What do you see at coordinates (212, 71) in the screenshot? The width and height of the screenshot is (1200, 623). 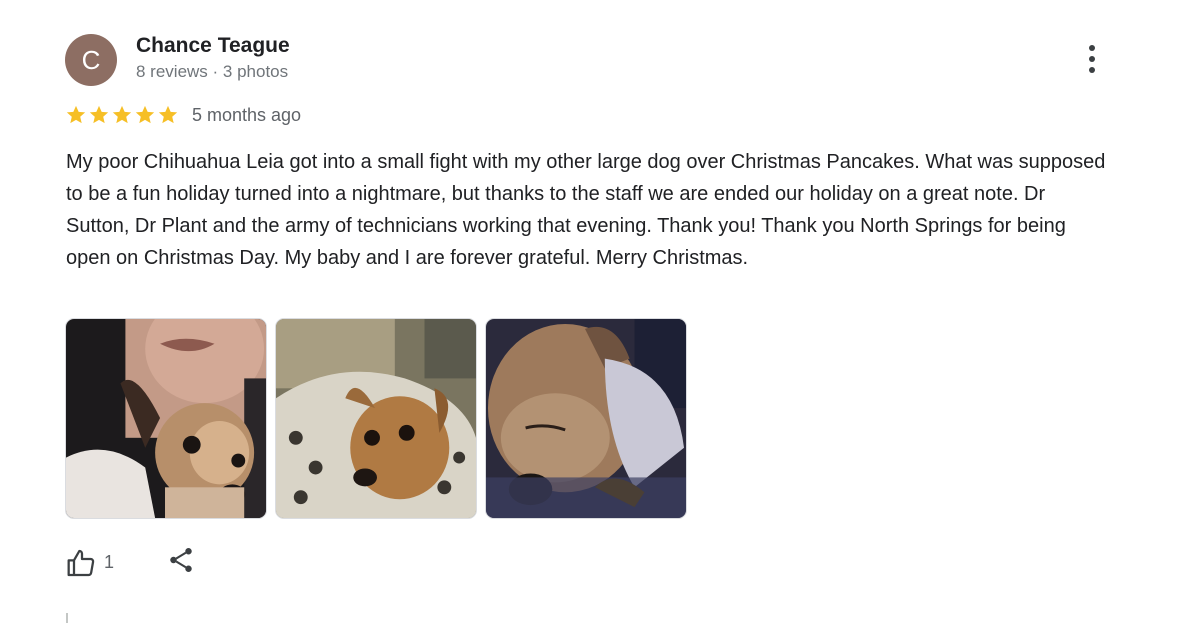 I see `reviewer-meta: 8 reviews · 3 photos` at bounding box center [212, 71].